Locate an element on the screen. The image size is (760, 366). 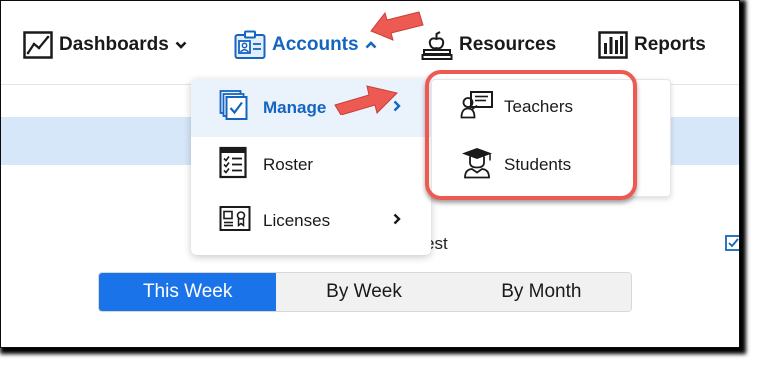
nav-reports: Reports is located at coordinates (652, 45).